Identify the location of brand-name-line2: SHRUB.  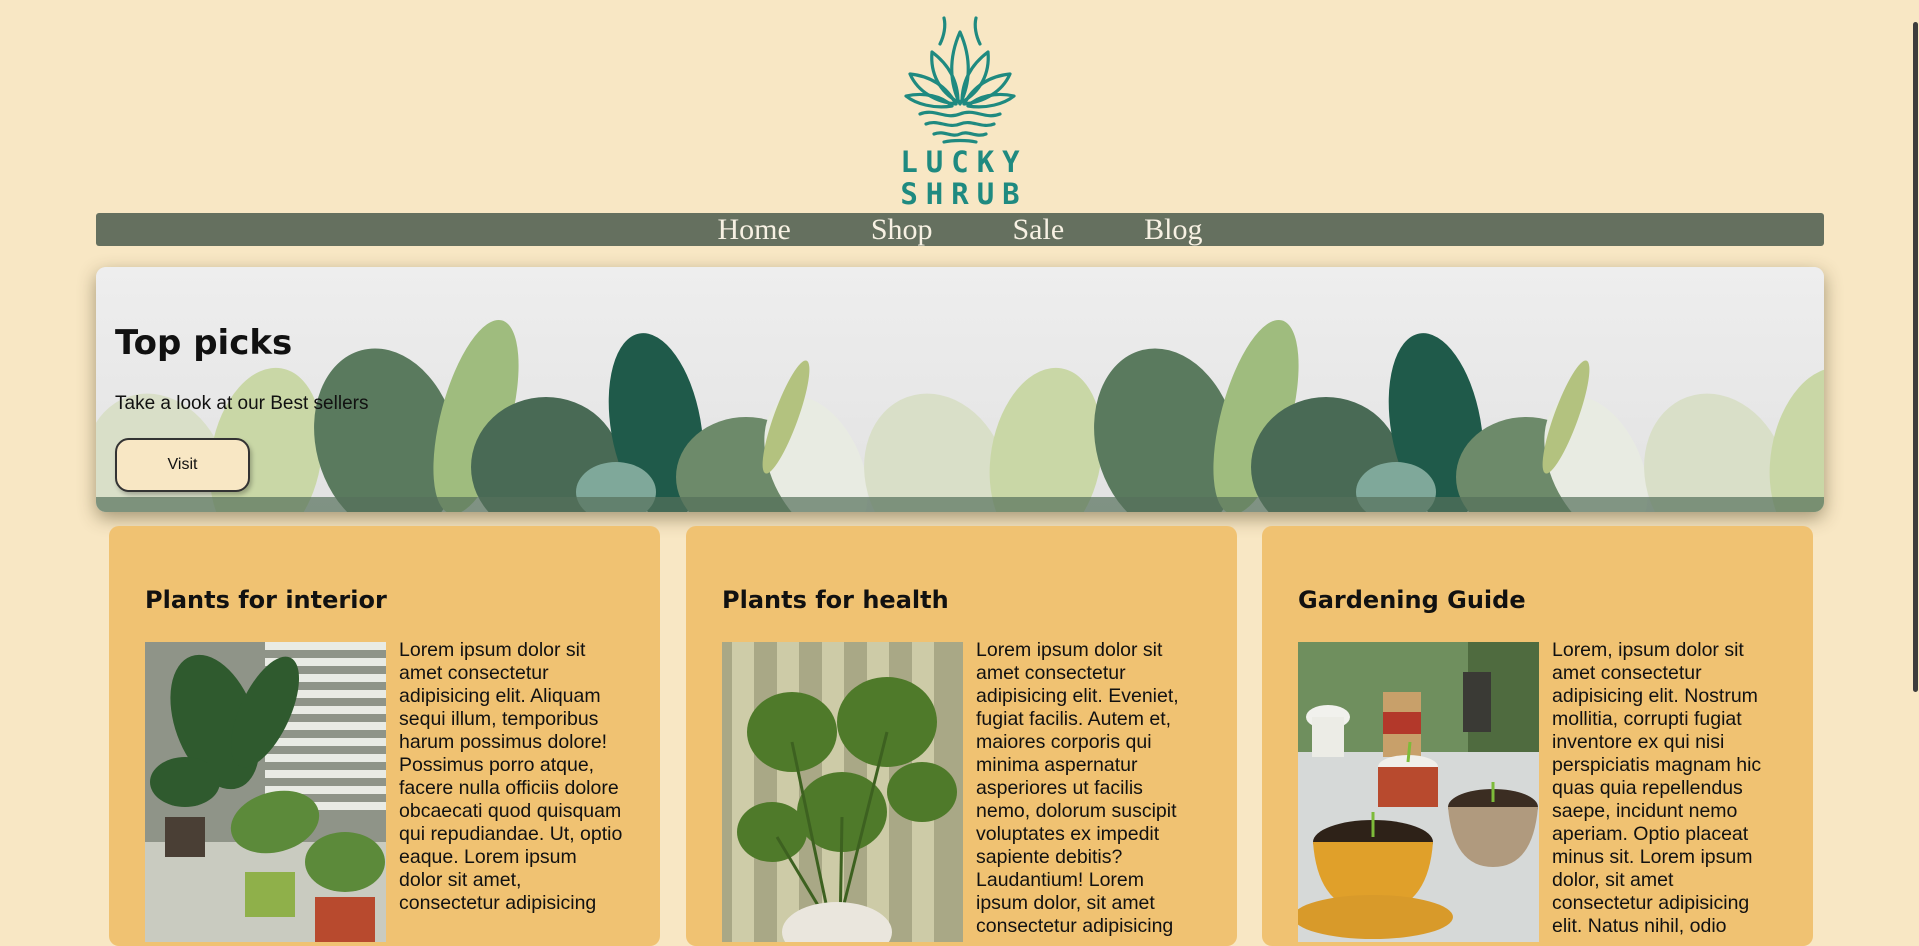
(964, 194).